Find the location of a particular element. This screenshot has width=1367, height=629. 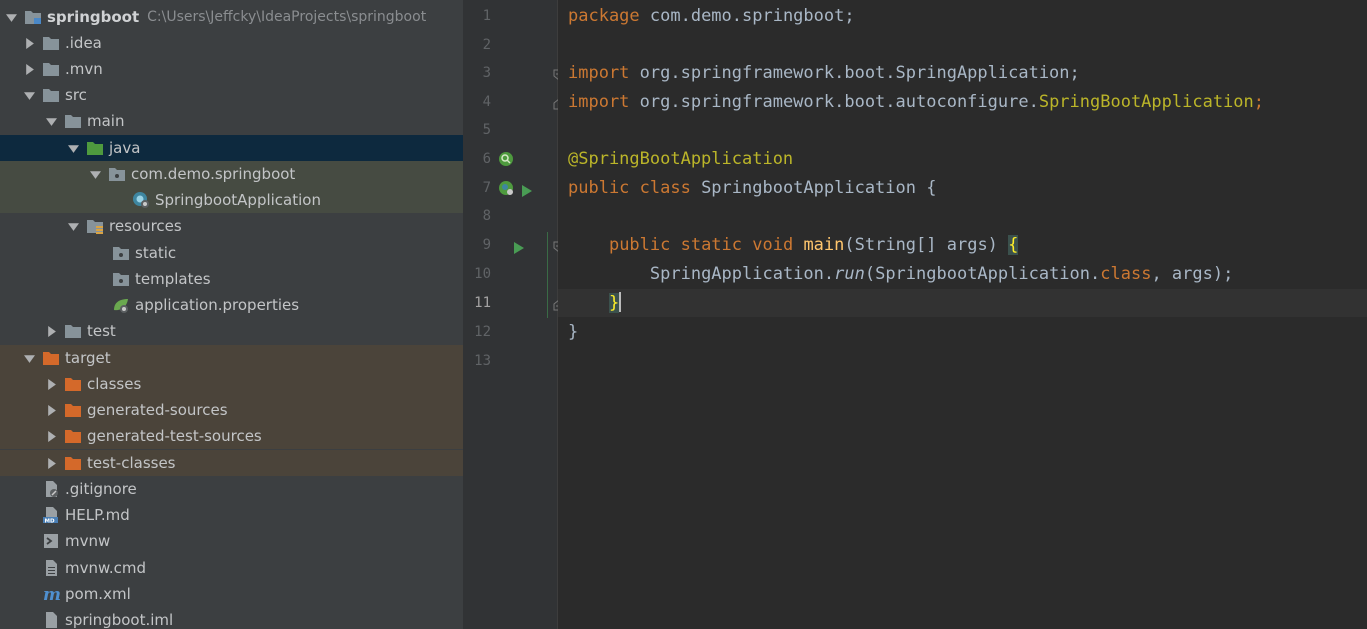

spring-properties-file-icon is located at coordinates (121, 305).